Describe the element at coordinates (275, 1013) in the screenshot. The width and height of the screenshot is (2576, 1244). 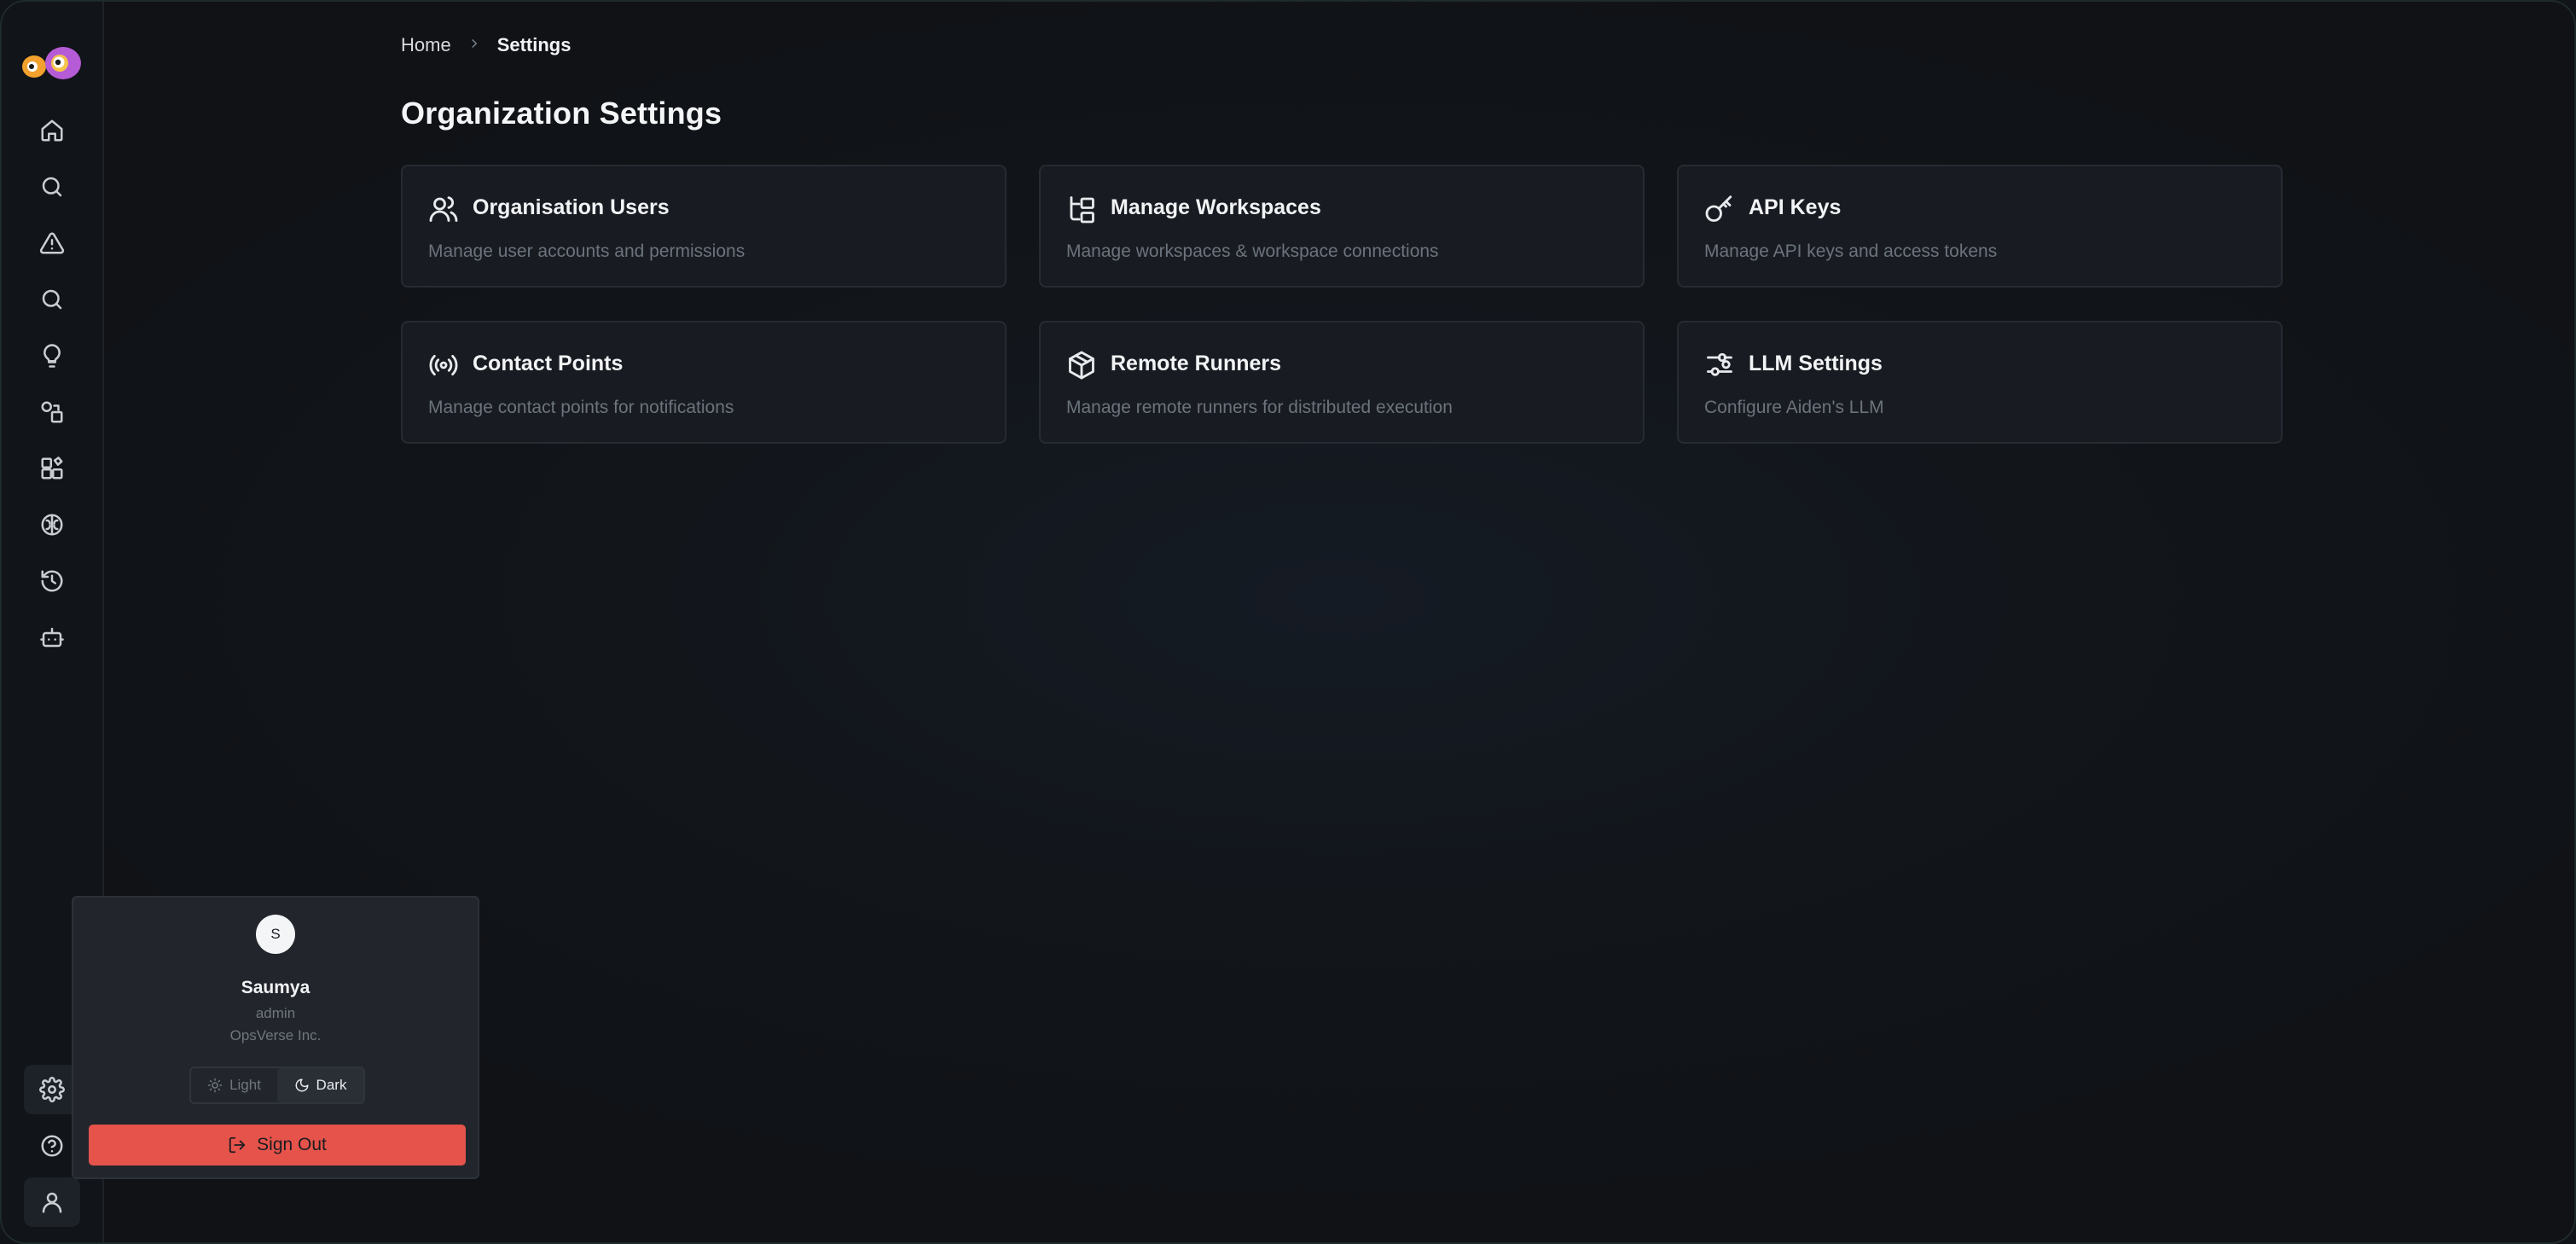
I see `user-role: admin` at that location.